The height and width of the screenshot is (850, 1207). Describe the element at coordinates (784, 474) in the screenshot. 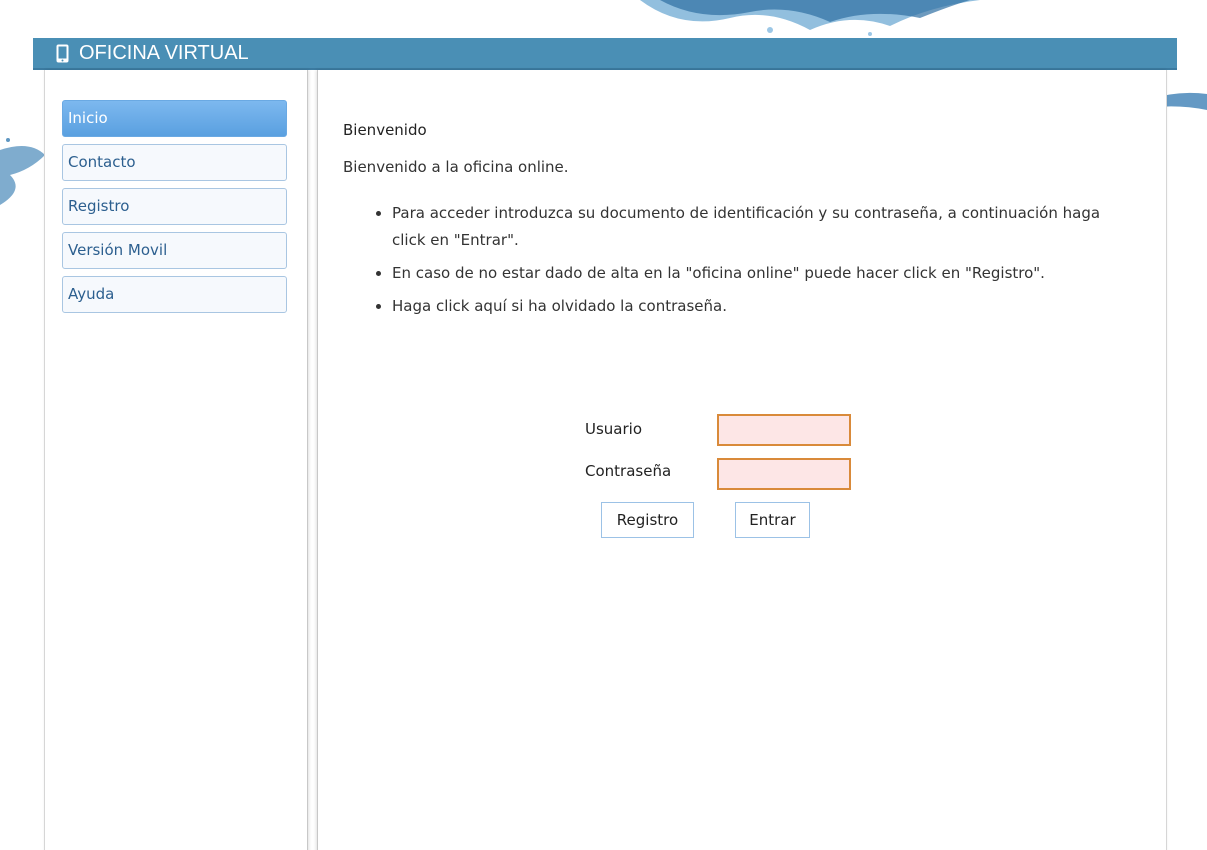

I see `password-input` at that location.